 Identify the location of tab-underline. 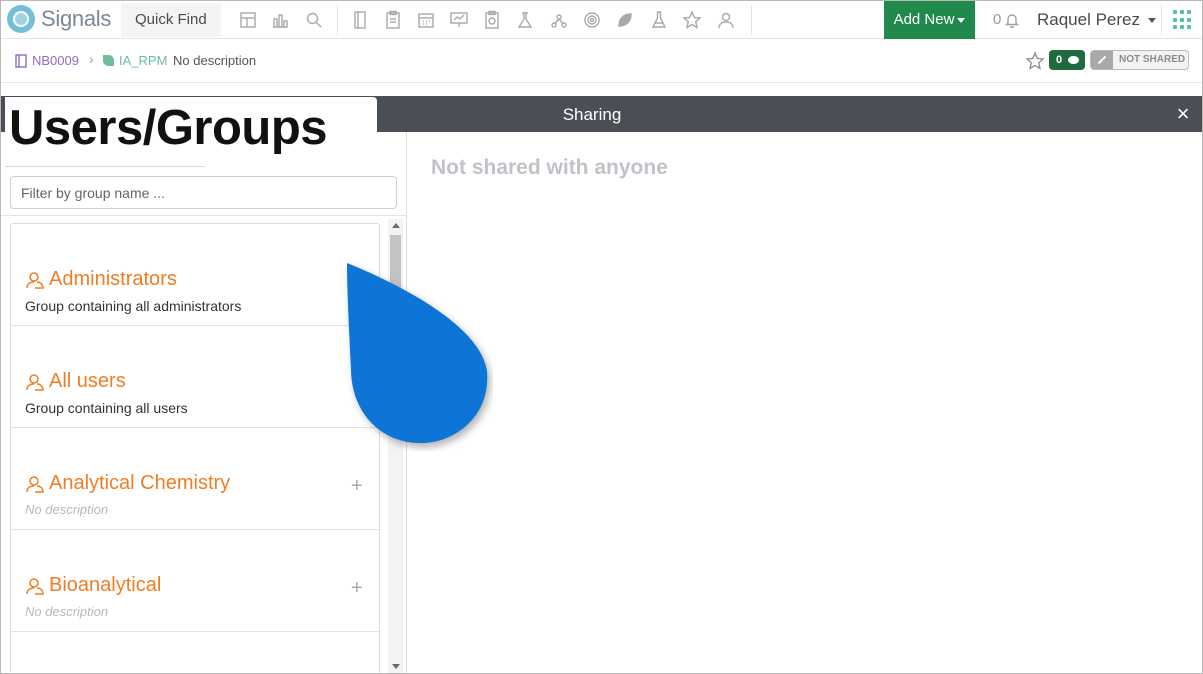
(105, 166).